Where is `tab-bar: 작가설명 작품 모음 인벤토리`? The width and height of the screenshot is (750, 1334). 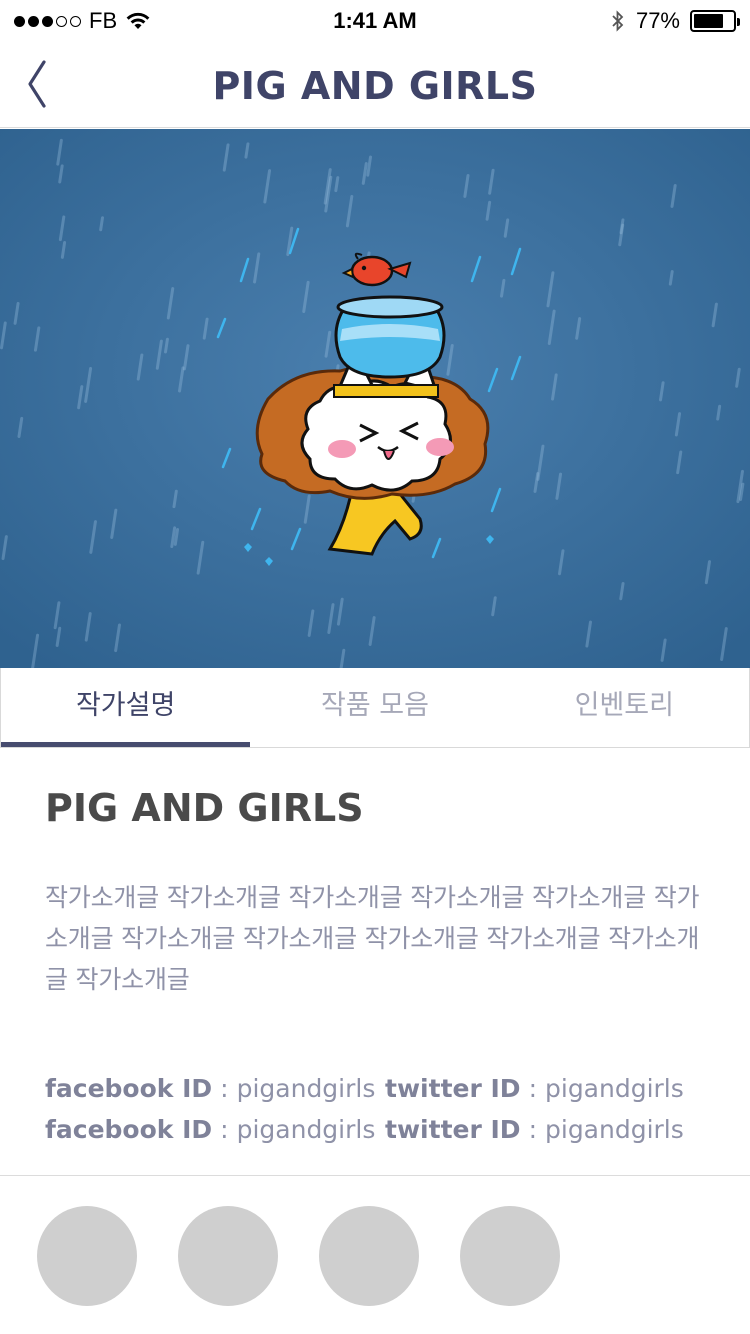 tab-bar: 작가설명 작품 모음 인벤토리 is located at coordinates (375, 708).